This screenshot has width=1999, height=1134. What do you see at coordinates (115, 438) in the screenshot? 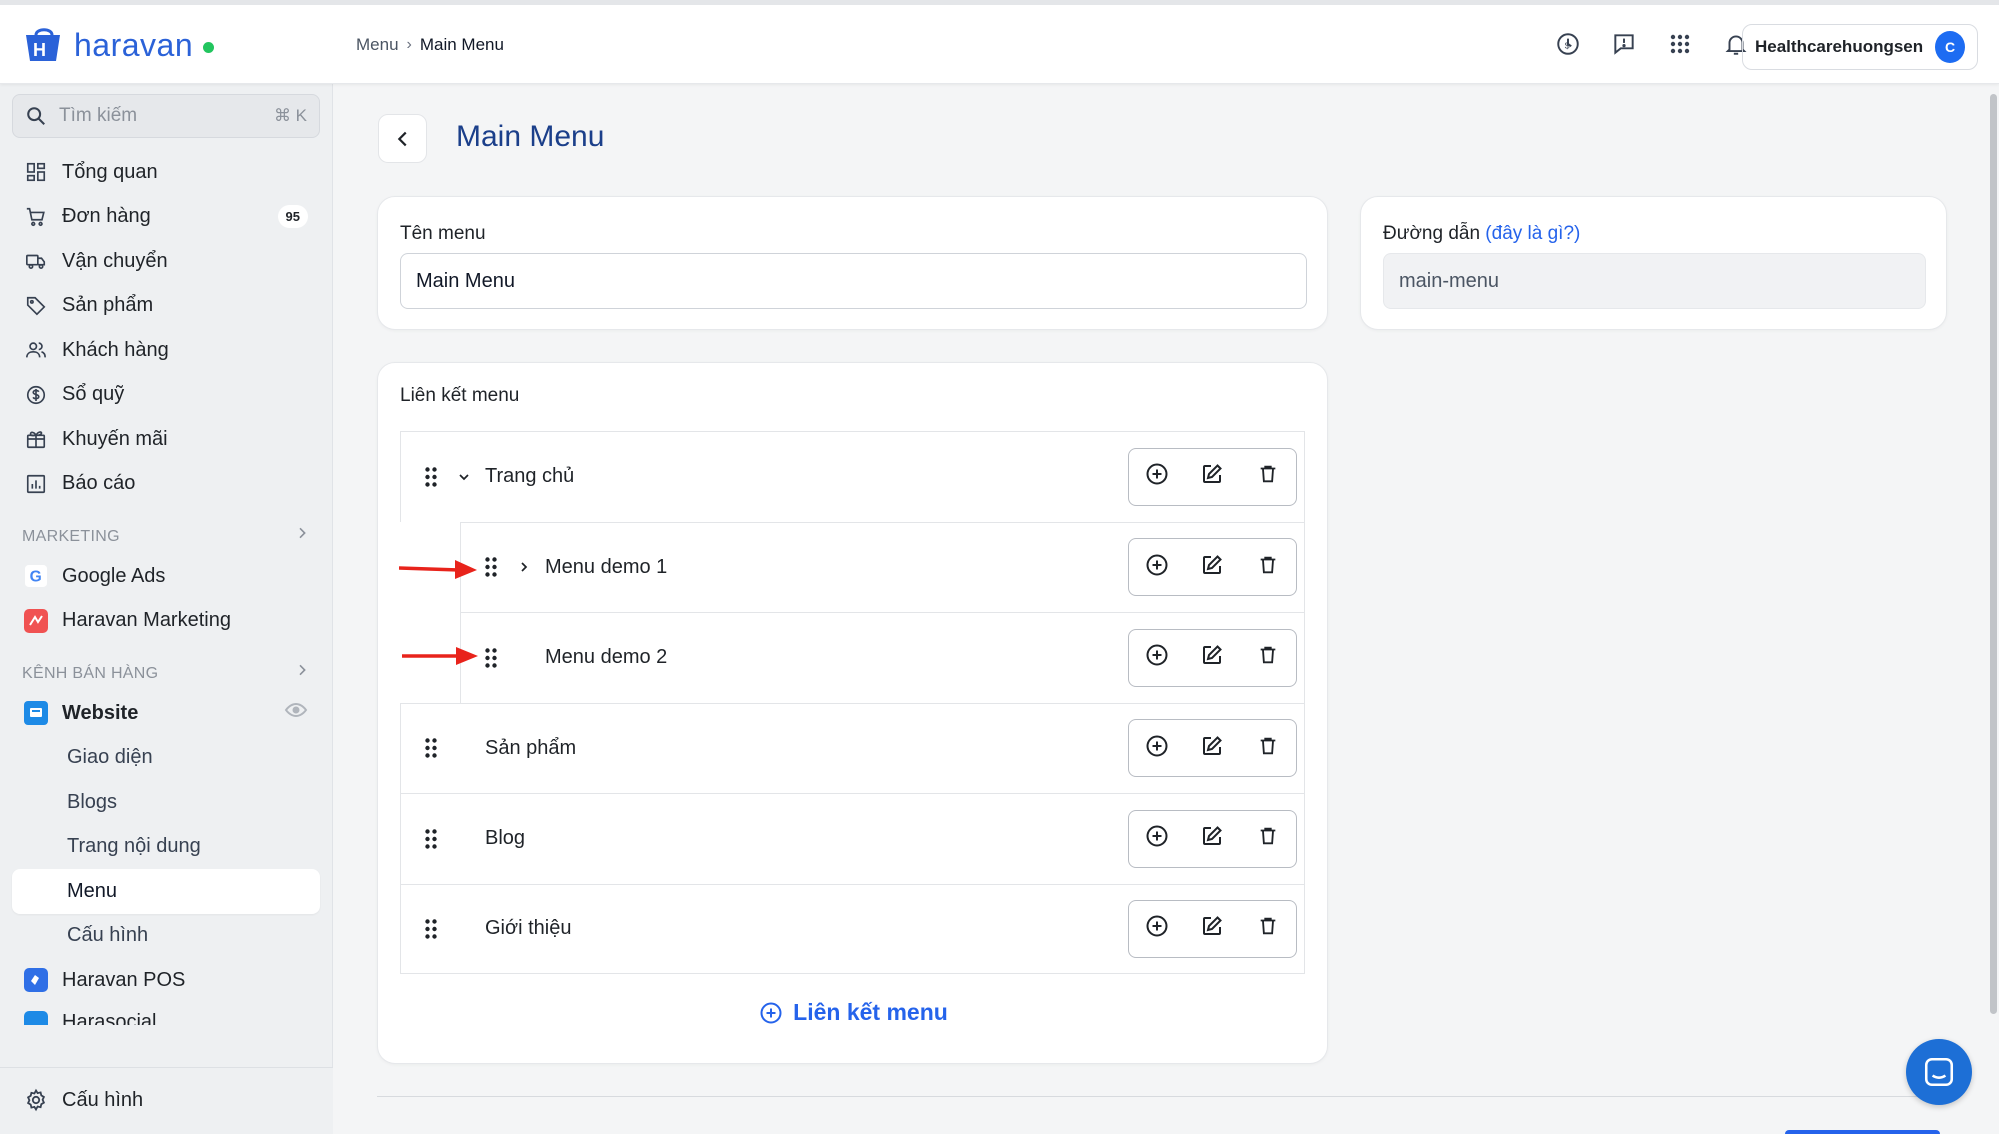
I see `sidebar-item-label: Khuyến mãi` at bounding box center [115, 438].